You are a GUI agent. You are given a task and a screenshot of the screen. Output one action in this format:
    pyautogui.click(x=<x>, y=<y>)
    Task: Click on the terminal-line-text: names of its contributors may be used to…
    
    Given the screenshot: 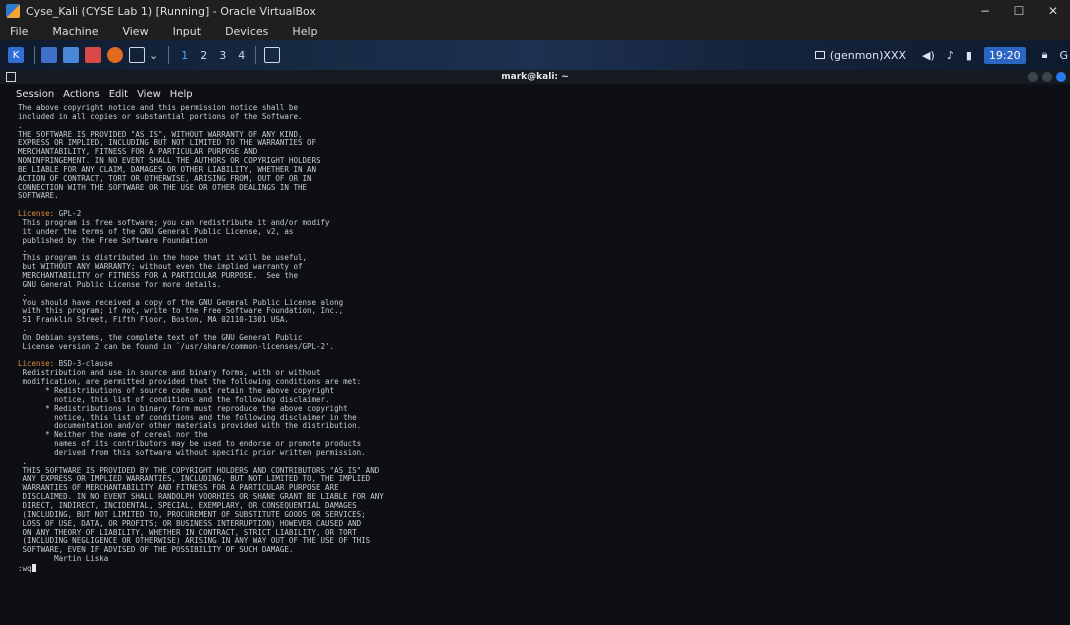 What is the action you would take?
    pyautogui.click(x=190, y=444)
    